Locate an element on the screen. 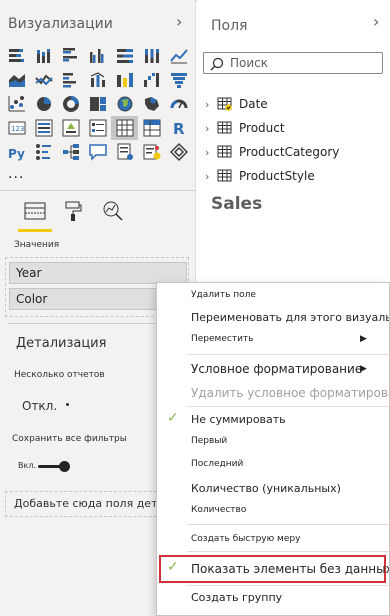  donut-chart-icon is located at coordinates (70, 104).